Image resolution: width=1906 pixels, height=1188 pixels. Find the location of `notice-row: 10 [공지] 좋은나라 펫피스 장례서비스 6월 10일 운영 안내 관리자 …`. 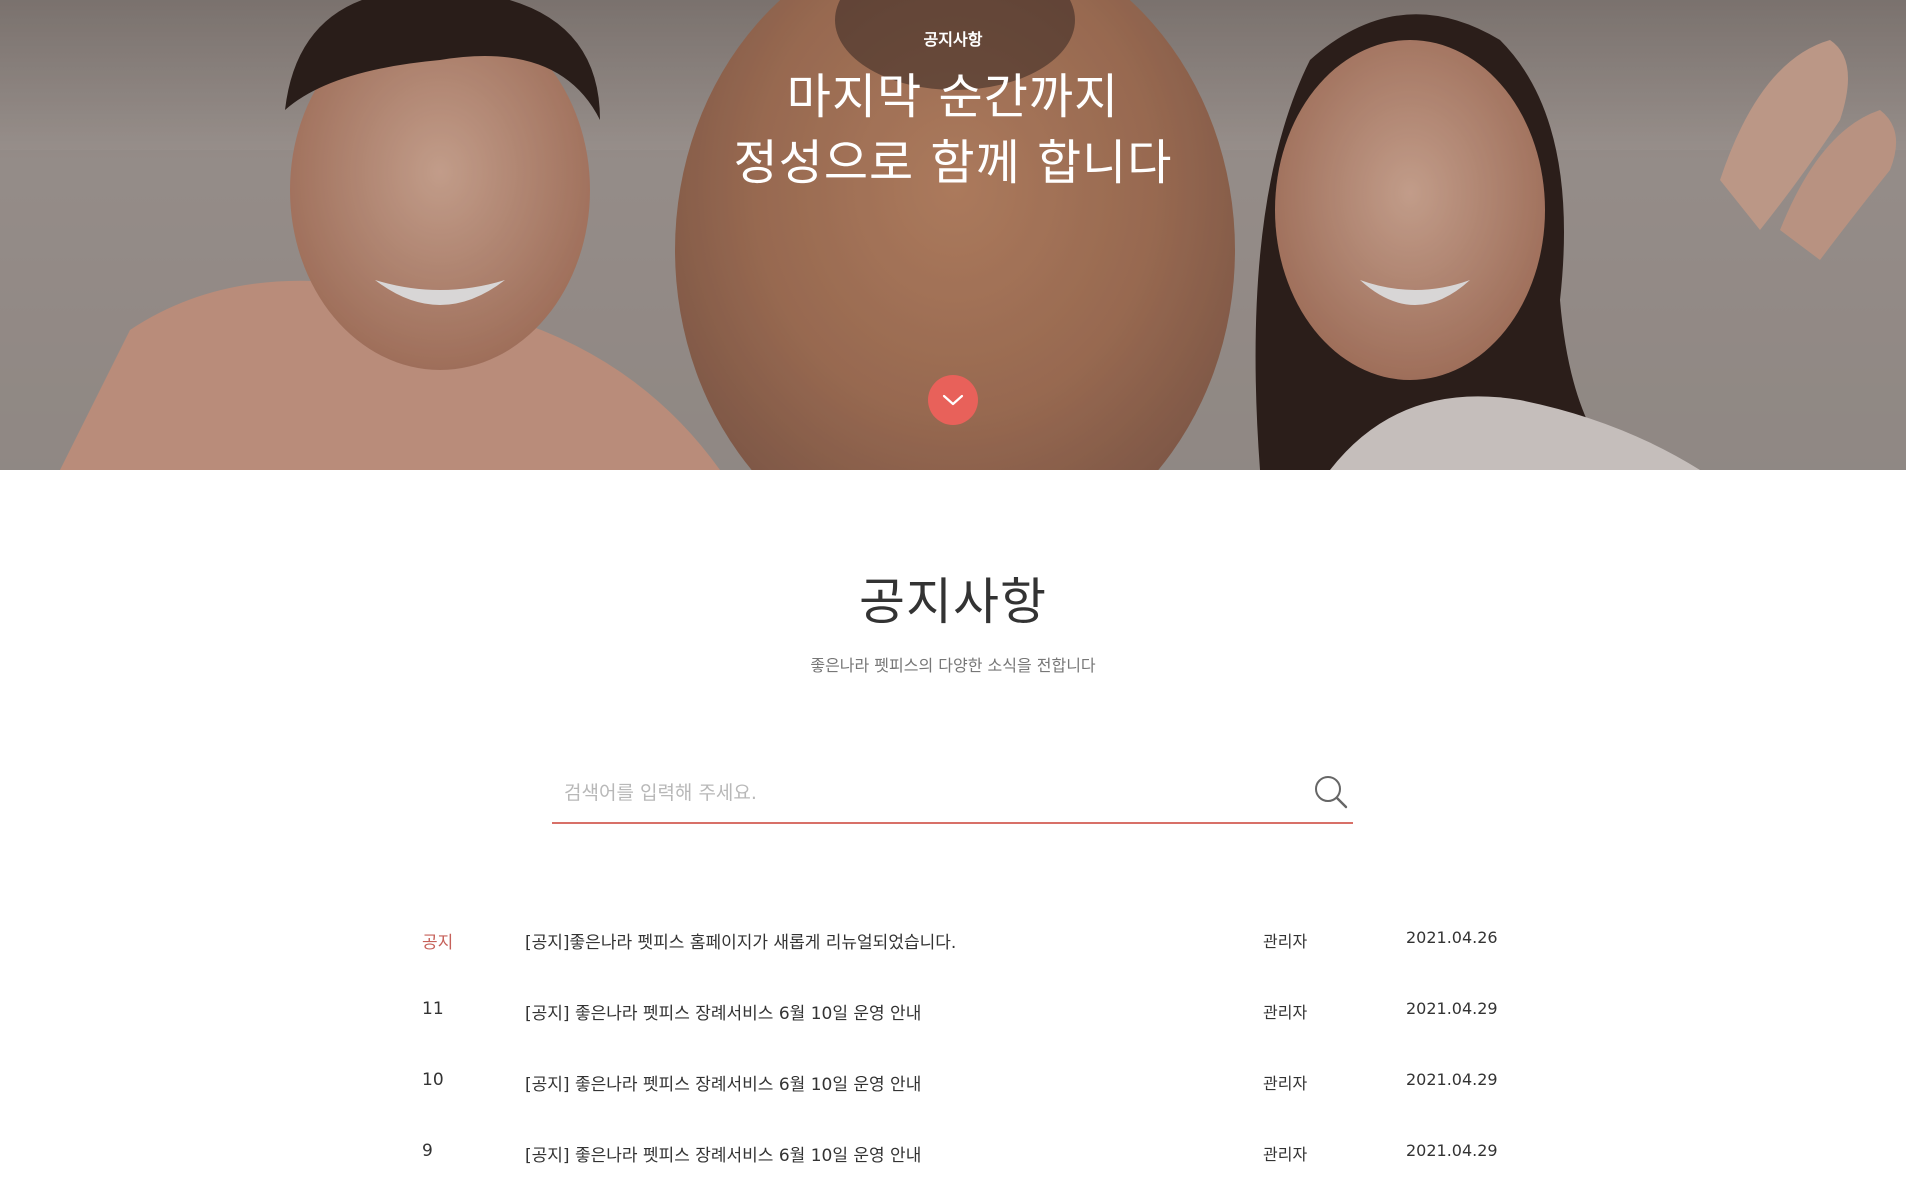

notice-row: 10 [공지] 좋은나라 펫피스 장례서비스 6월 10일 운영 안내 관리자 … is located at coordinates (960, 1081).